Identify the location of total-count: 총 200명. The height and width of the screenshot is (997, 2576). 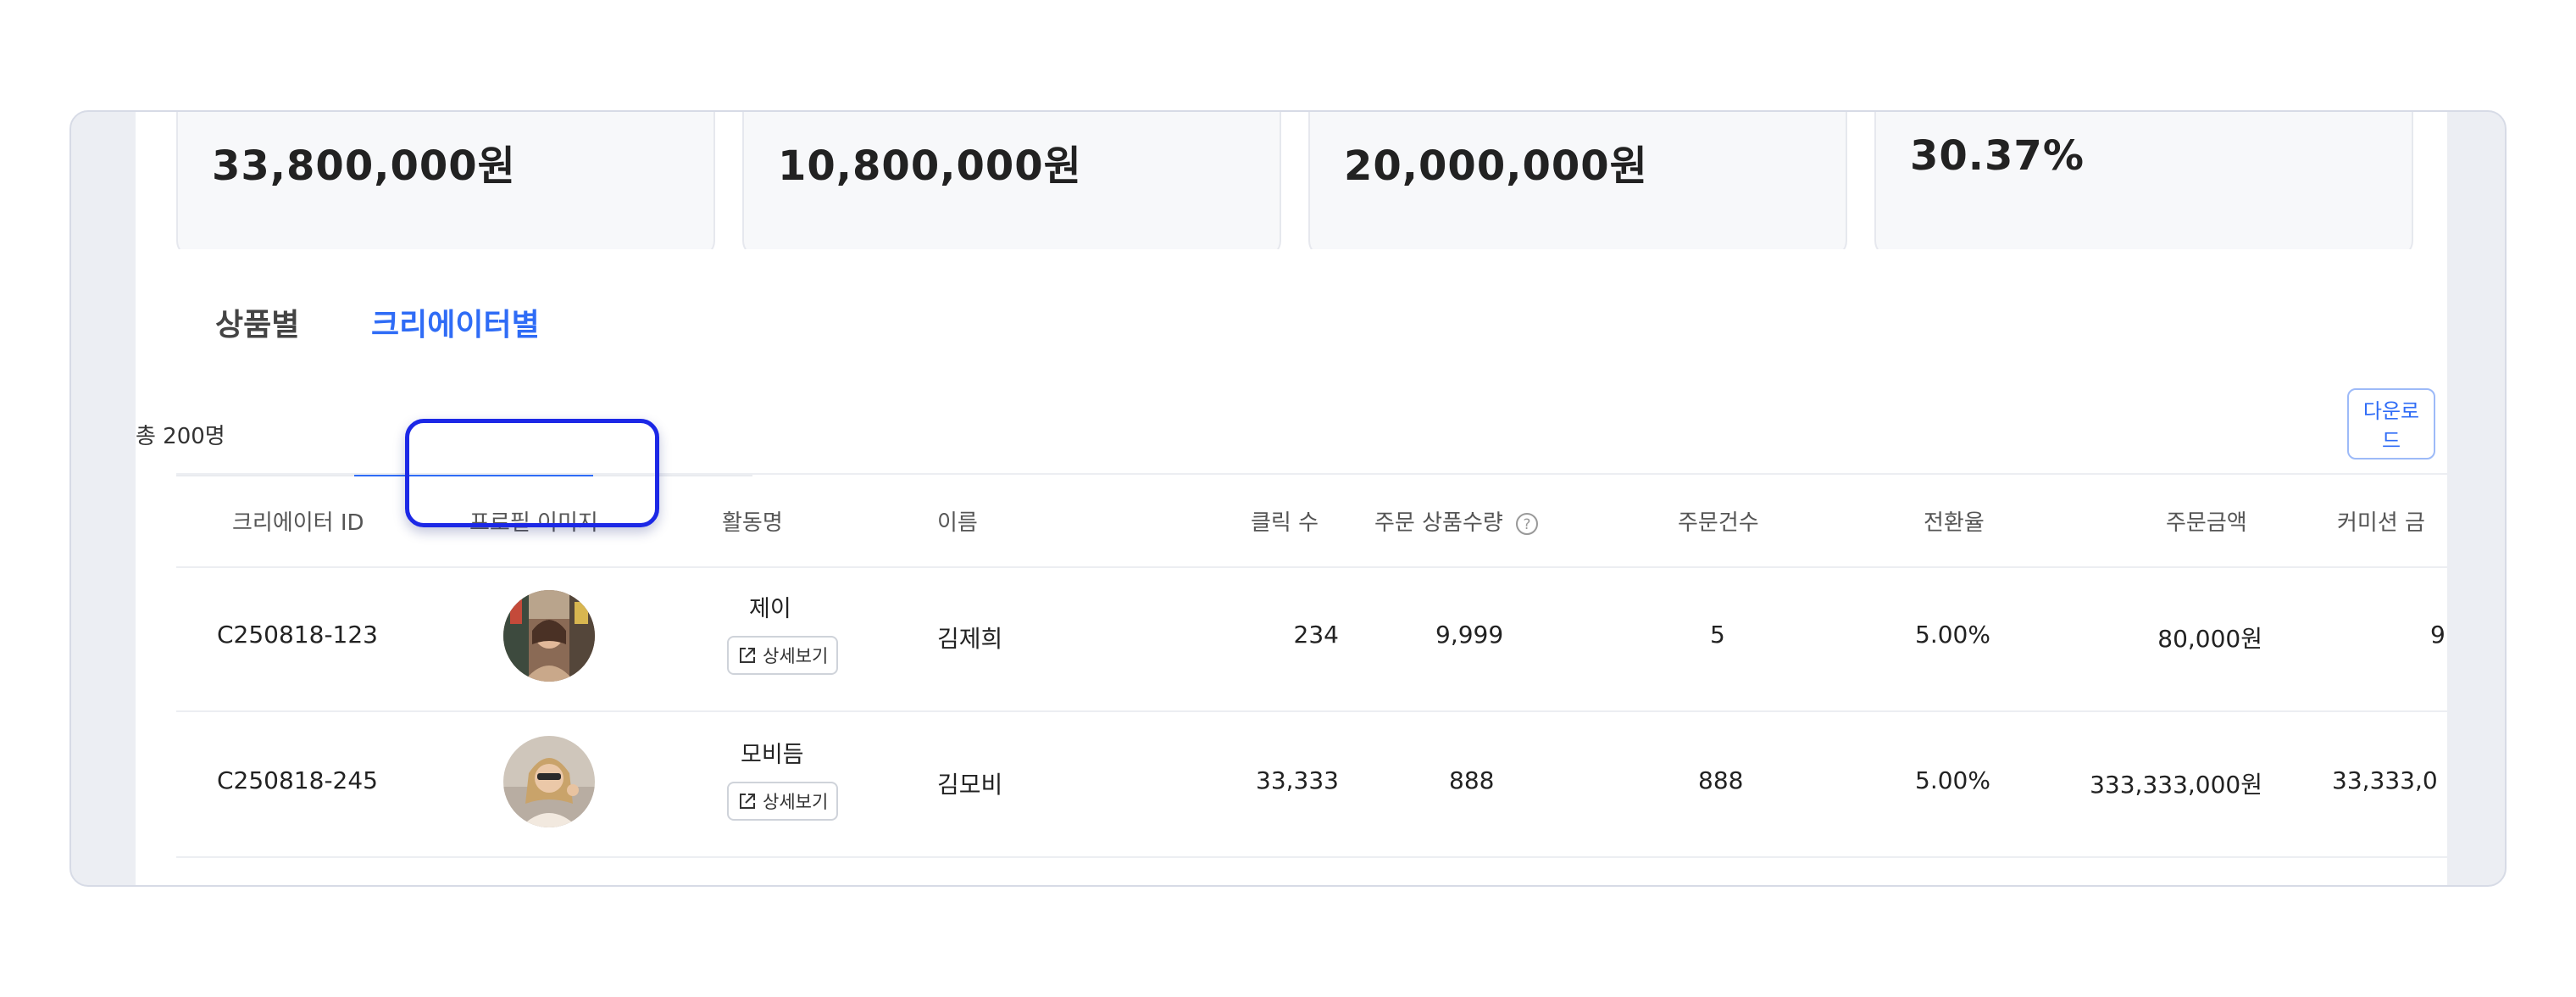
(180, 436).